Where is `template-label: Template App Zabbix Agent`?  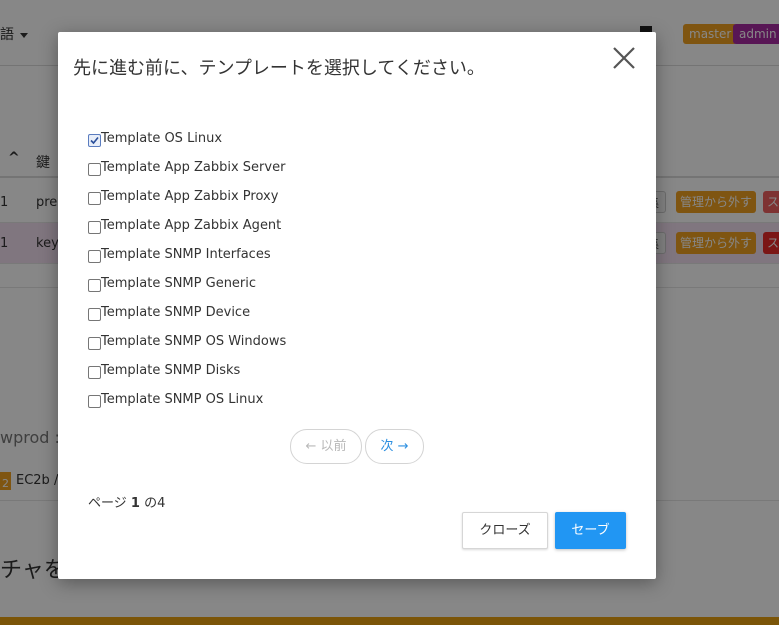
template-label: Template App Zabbix Agent is located at coordinates (191, 225).